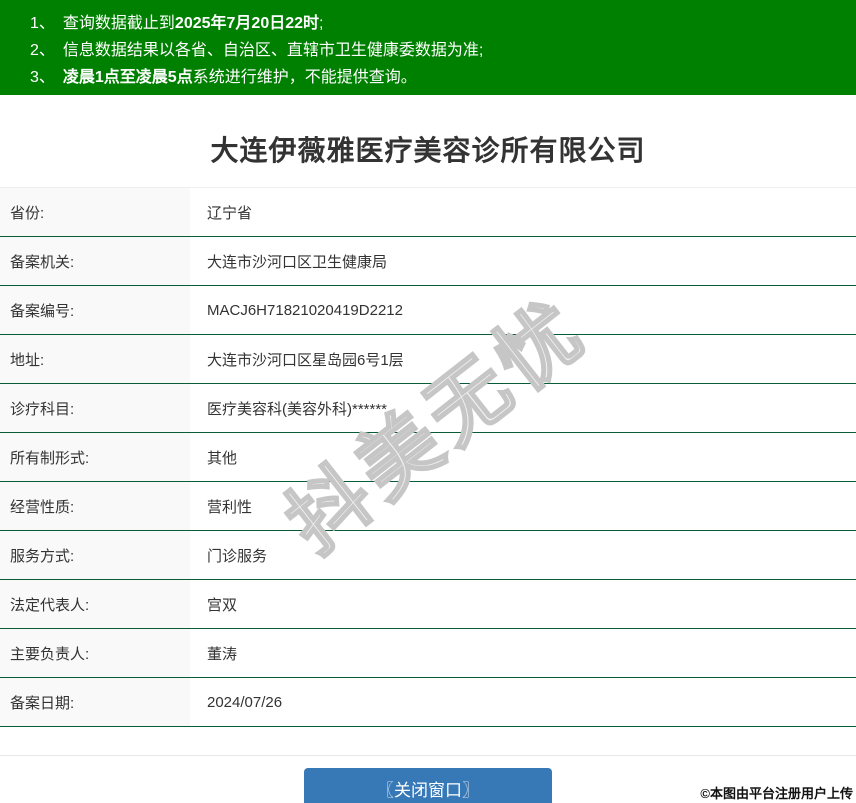 The image size is (856, 803). I want to click on row-value: 董涛, so click(523, 653).